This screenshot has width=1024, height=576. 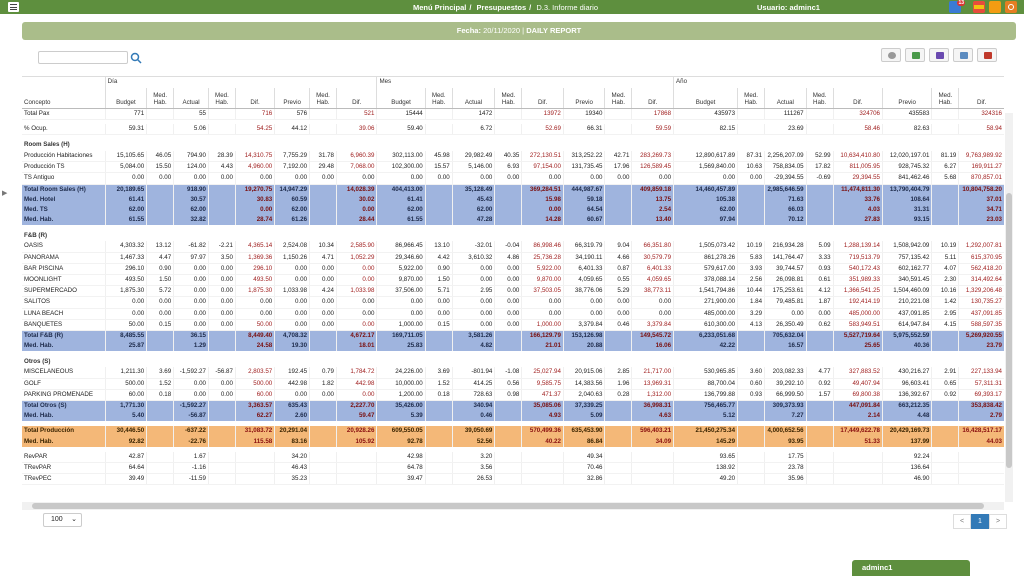 What do you see at coordinates (473, 130) in the screenshot?
I see `table-cell: 6.72` at bounding box center [473, 130].